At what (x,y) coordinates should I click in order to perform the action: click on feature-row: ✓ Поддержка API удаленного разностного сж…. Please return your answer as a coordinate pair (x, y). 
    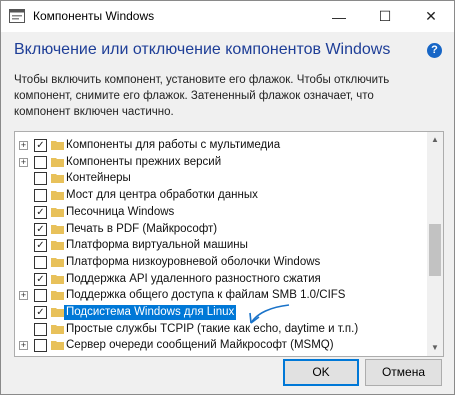
    Looking at the image, I should click on (221, 279).